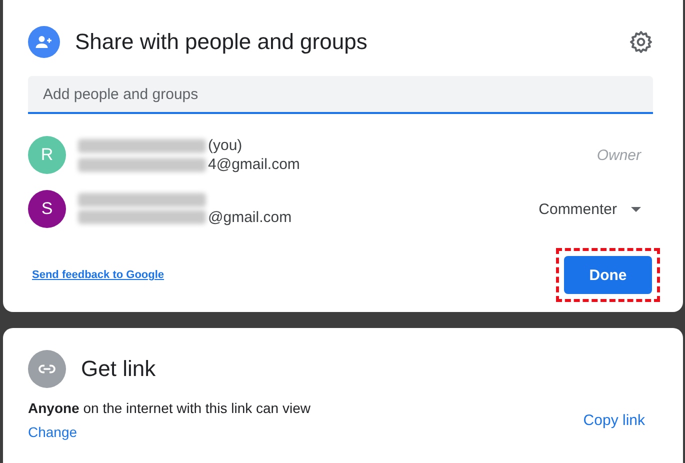 Image resolution: width=685 pixels, height=463 pixels. Describe the element at coordinates (225, 145) in the screenshot. I see `name-suffix: (you)` at that location.